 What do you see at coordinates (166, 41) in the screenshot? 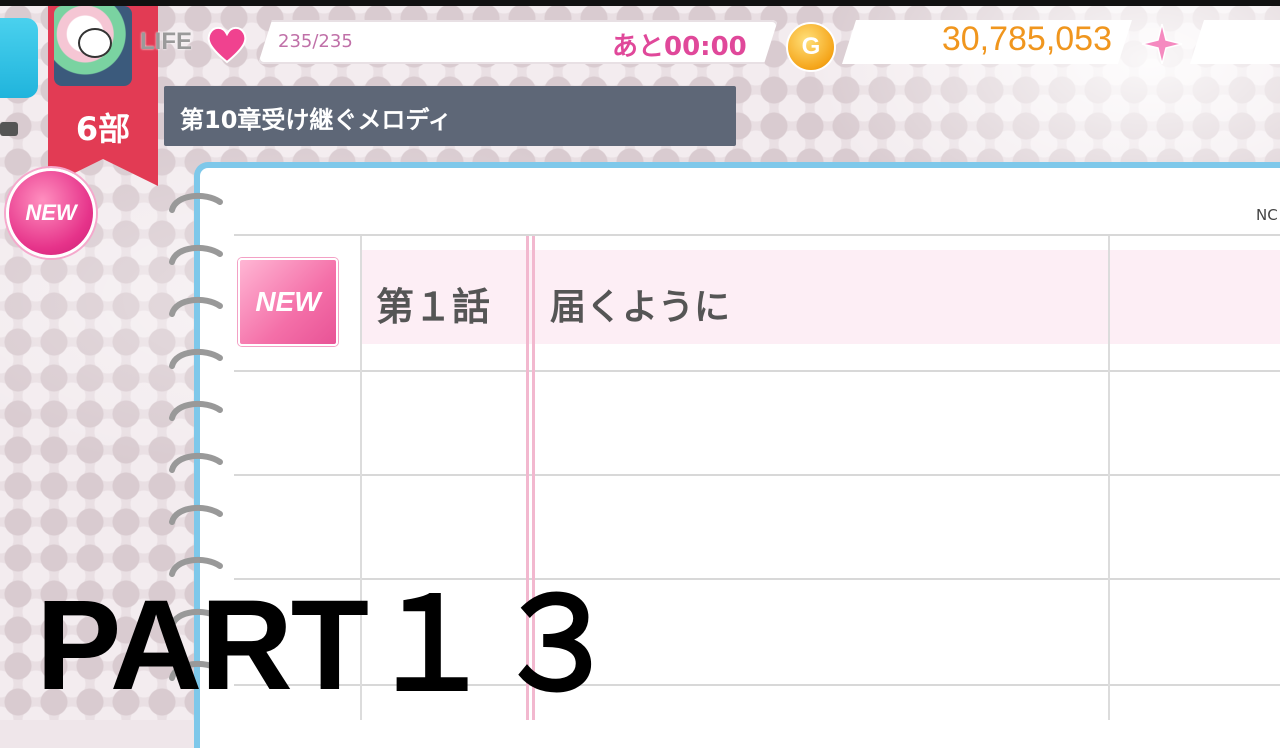
I see `life-label: LIFE` at bounding box center [166, 41].